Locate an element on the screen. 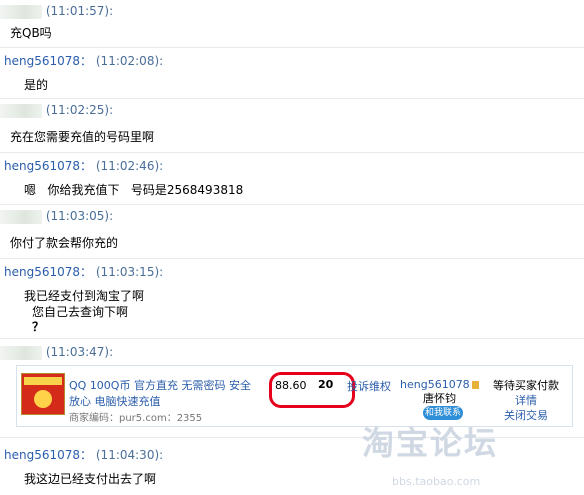 This screenshot has width=584, height=495. message-header: heng561078： (11:02:08): is located at coordinates (83, 61).